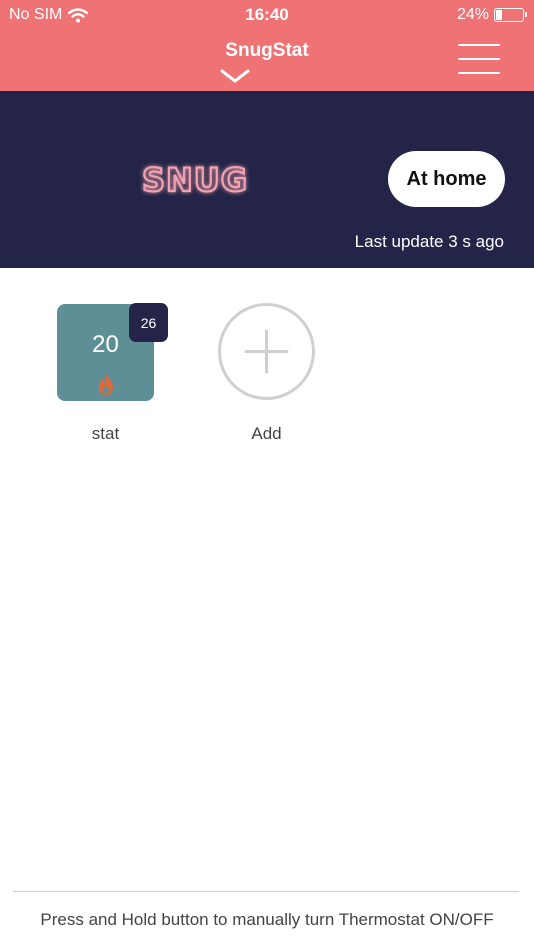  What do you see at coordinates (491, 15) in the screenshot?
I see `status-right: 24%` at bounding box center [491, 15].